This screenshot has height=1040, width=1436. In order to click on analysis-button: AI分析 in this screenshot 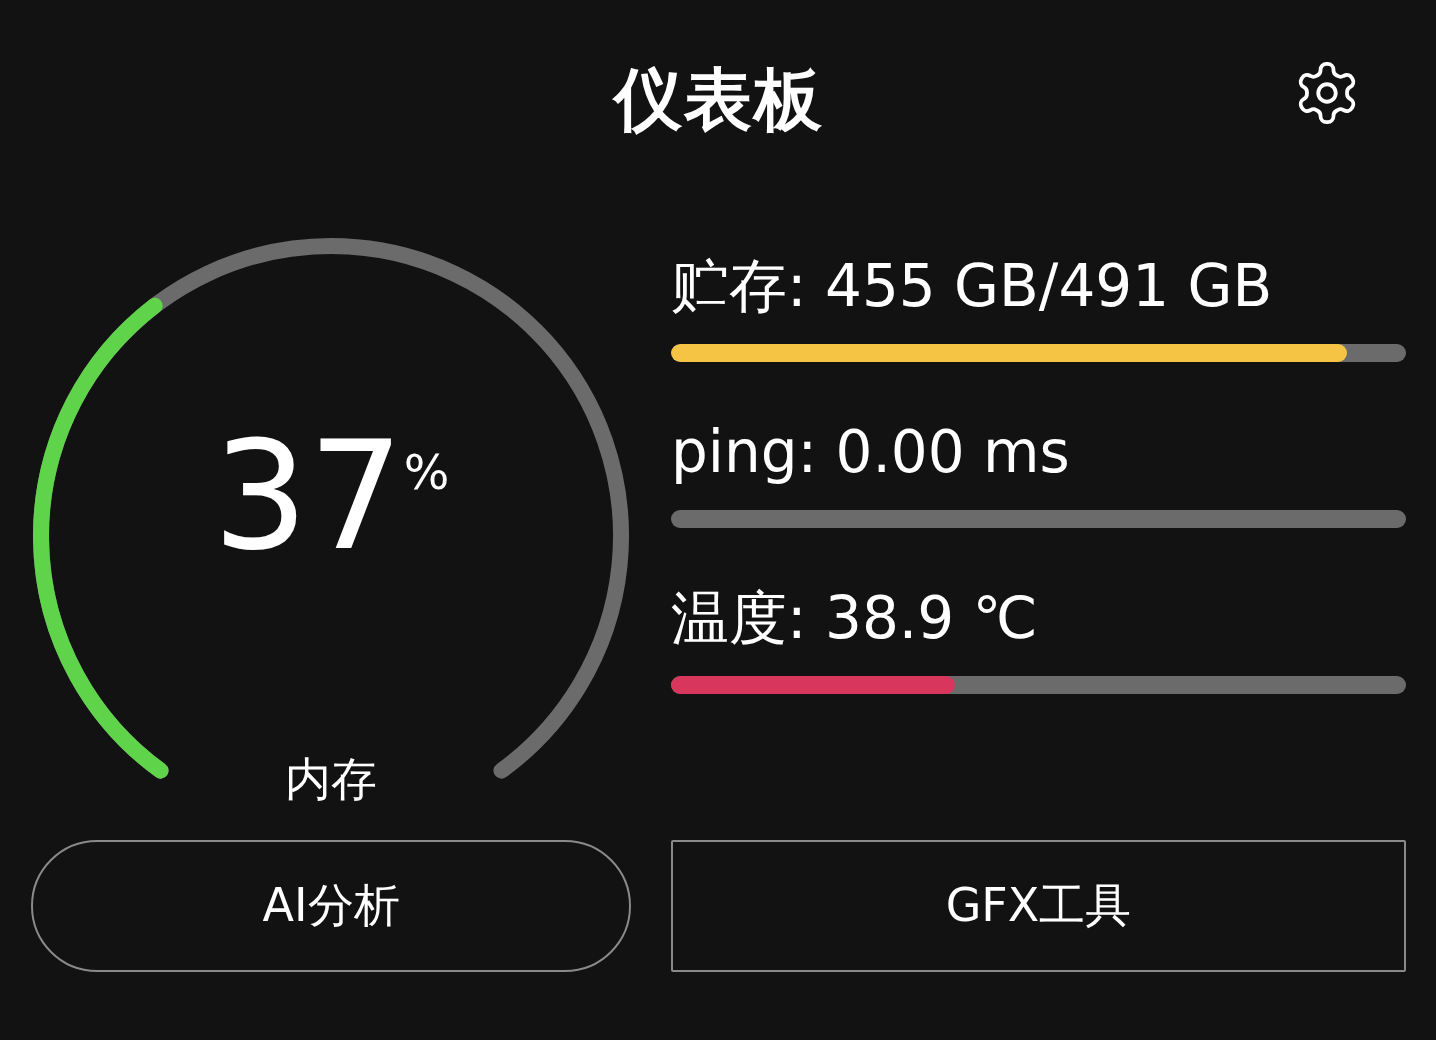, I will do `click(331, 906)`.